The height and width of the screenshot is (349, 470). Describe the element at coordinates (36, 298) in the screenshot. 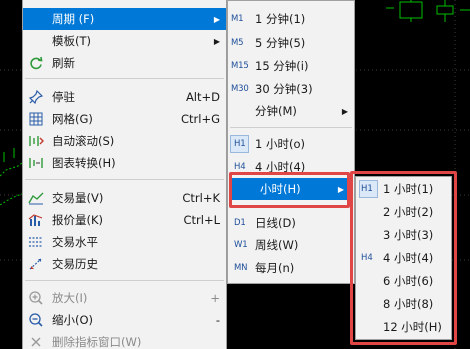

I see `zoom-in-icon` at that location.